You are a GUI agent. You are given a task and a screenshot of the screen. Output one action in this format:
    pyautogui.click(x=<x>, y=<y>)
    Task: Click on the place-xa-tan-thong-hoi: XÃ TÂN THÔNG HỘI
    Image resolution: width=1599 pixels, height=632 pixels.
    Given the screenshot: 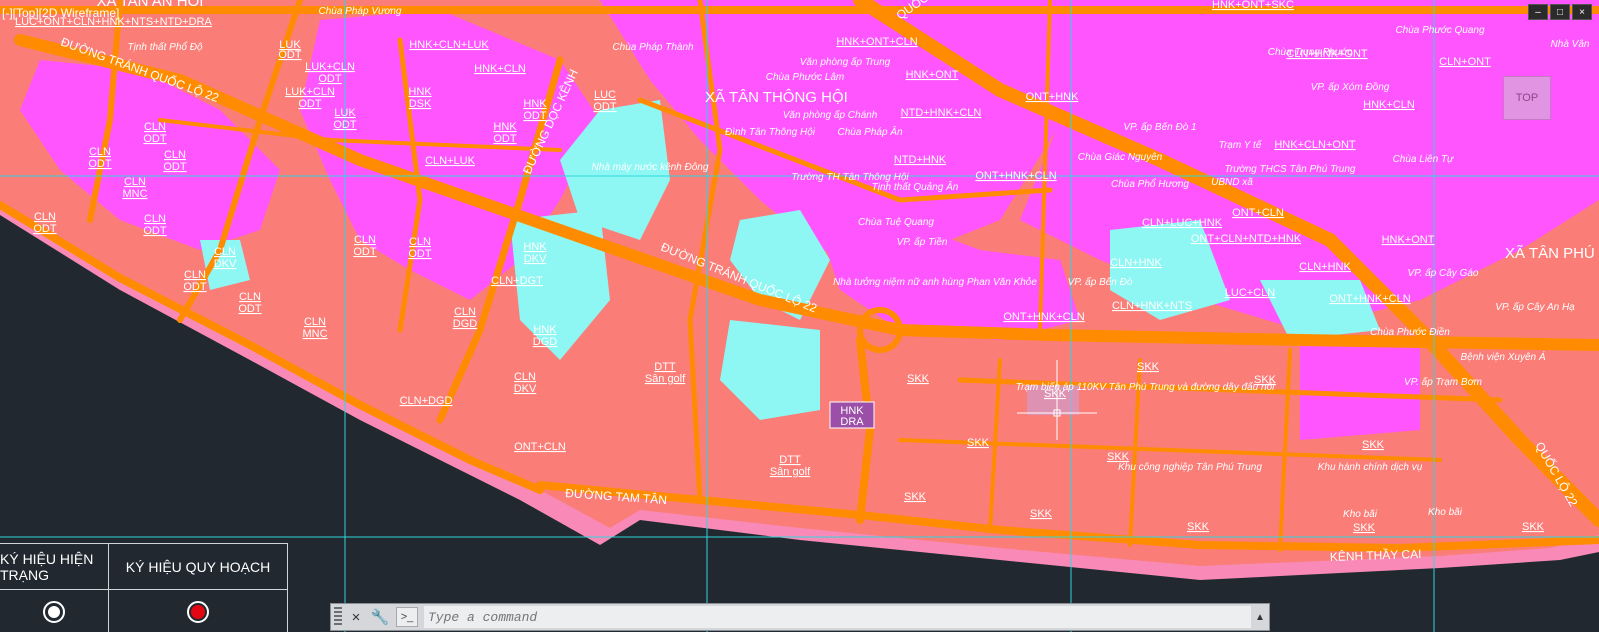 What is the action you would take?
    pyautogui.click(x=776, y=97)
    